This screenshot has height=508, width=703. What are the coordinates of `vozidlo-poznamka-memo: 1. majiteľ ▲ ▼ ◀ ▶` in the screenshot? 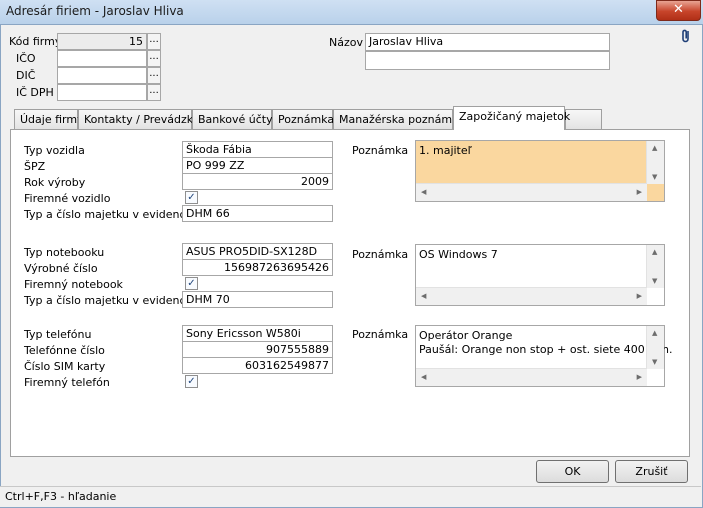 It's located at (540, 171).